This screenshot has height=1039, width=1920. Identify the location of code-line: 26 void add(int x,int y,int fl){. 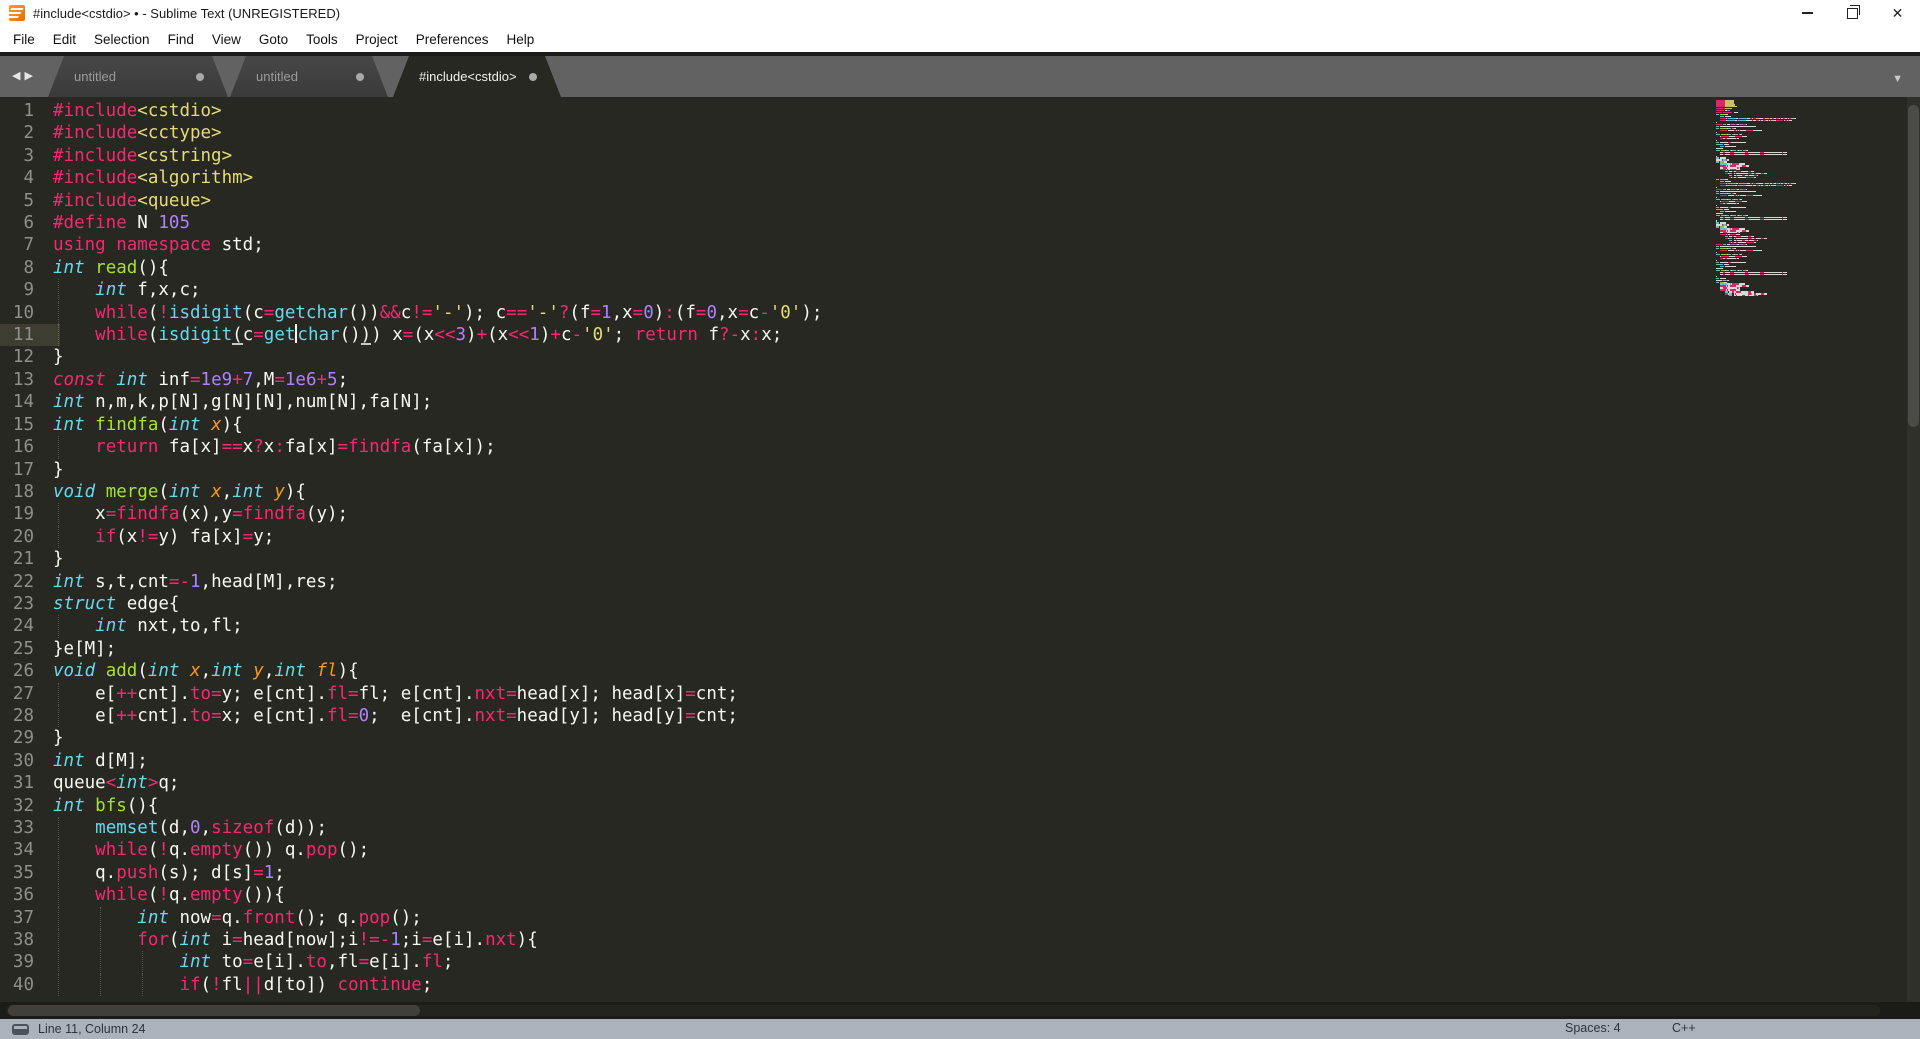
(960, 671).